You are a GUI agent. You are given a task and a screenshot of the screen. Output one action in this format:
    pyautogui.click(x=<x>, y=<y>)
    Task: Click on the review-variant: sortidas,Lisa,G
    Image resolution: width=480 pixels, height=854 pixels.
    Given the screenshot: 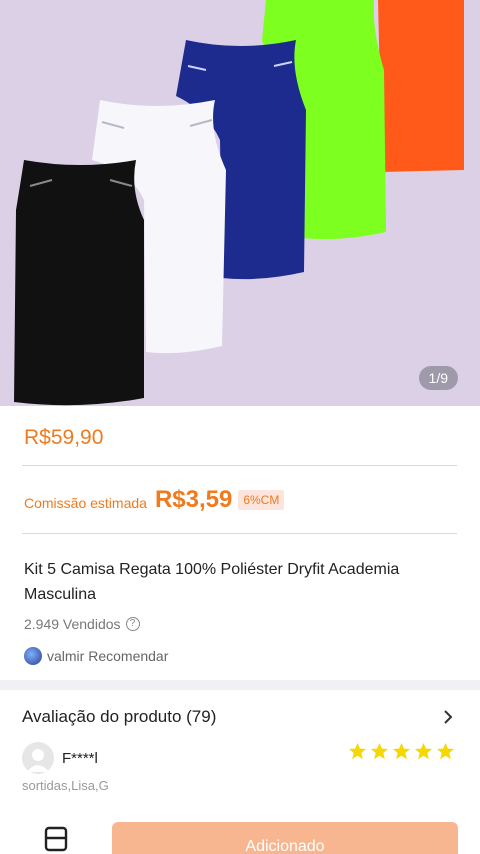 What is the action you would take?
    pyautogui.click(x=65, y=785)
    